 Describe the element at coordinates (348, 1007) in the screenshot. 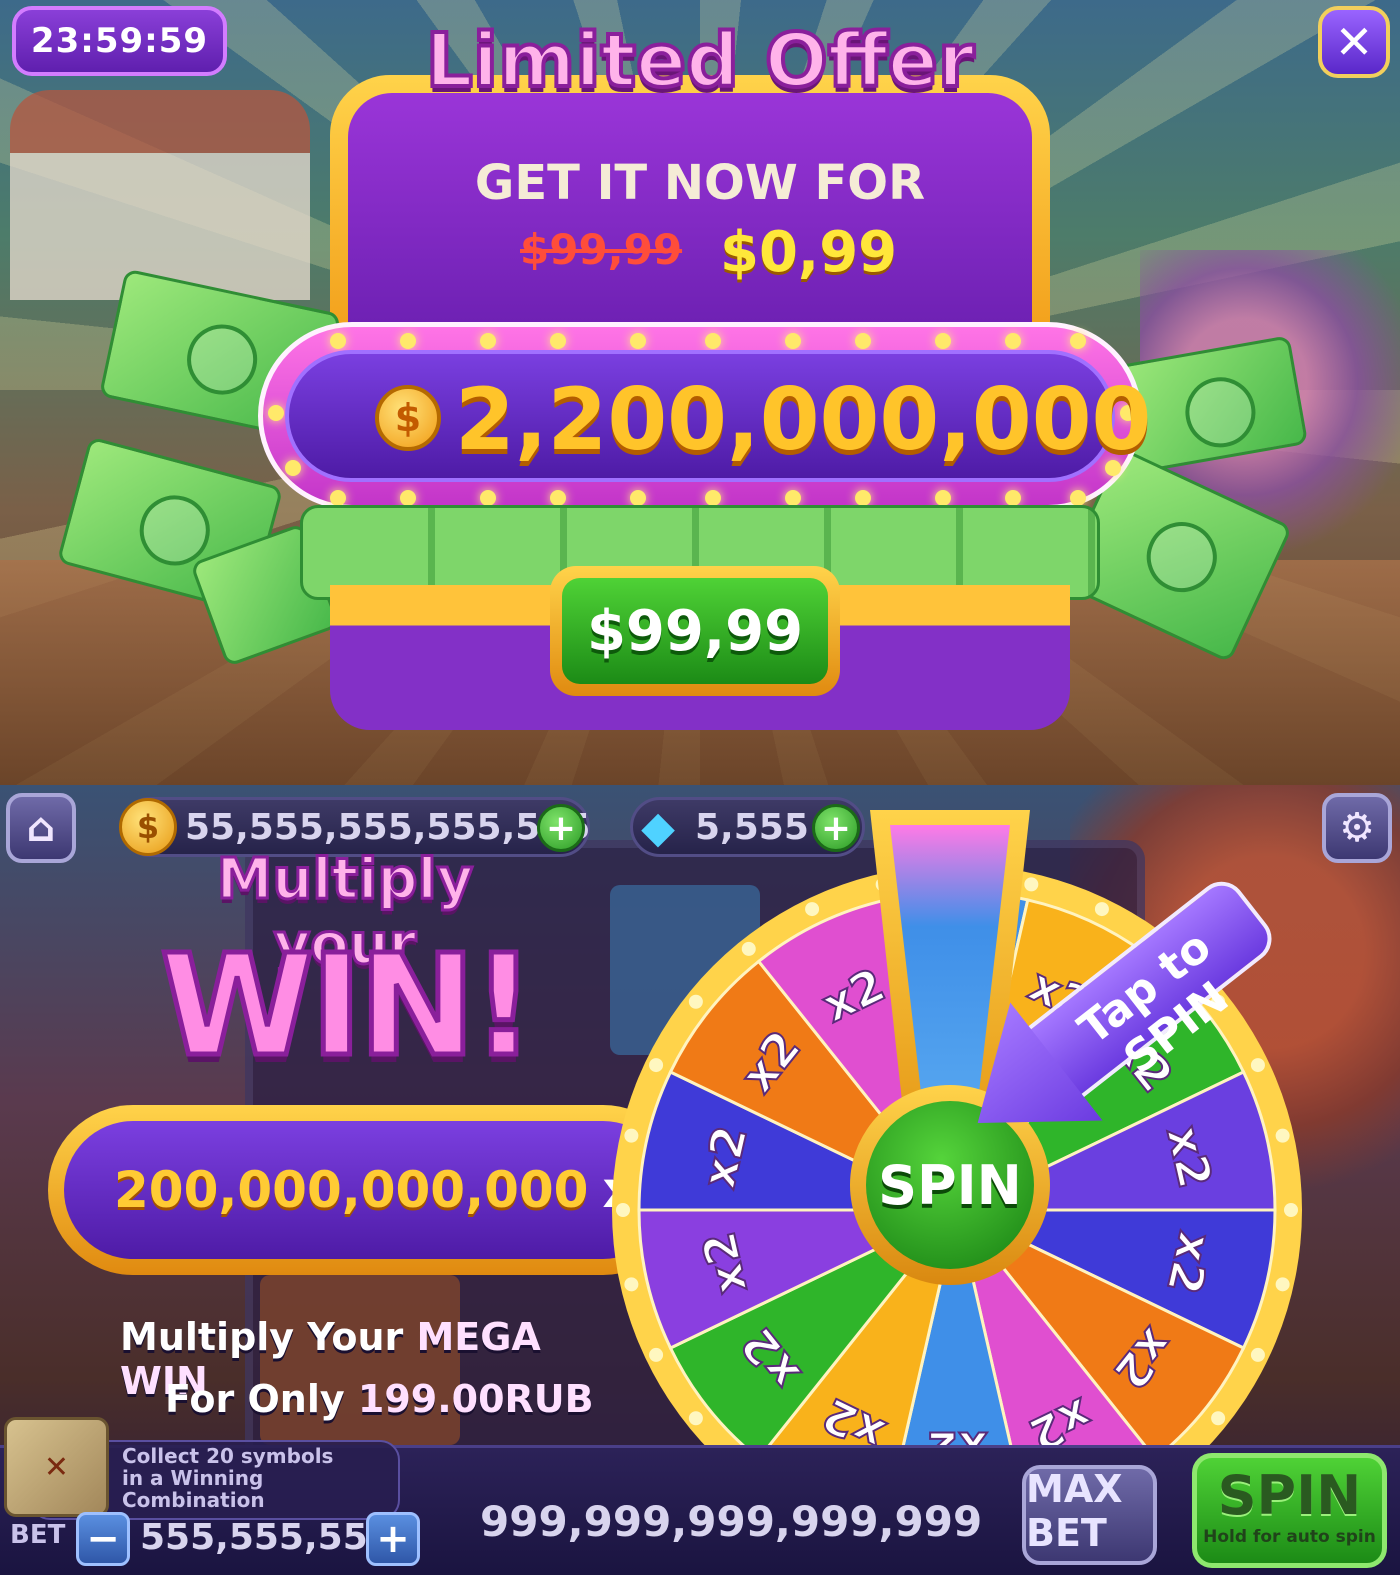

I see `win-title: WIN!` at that location.